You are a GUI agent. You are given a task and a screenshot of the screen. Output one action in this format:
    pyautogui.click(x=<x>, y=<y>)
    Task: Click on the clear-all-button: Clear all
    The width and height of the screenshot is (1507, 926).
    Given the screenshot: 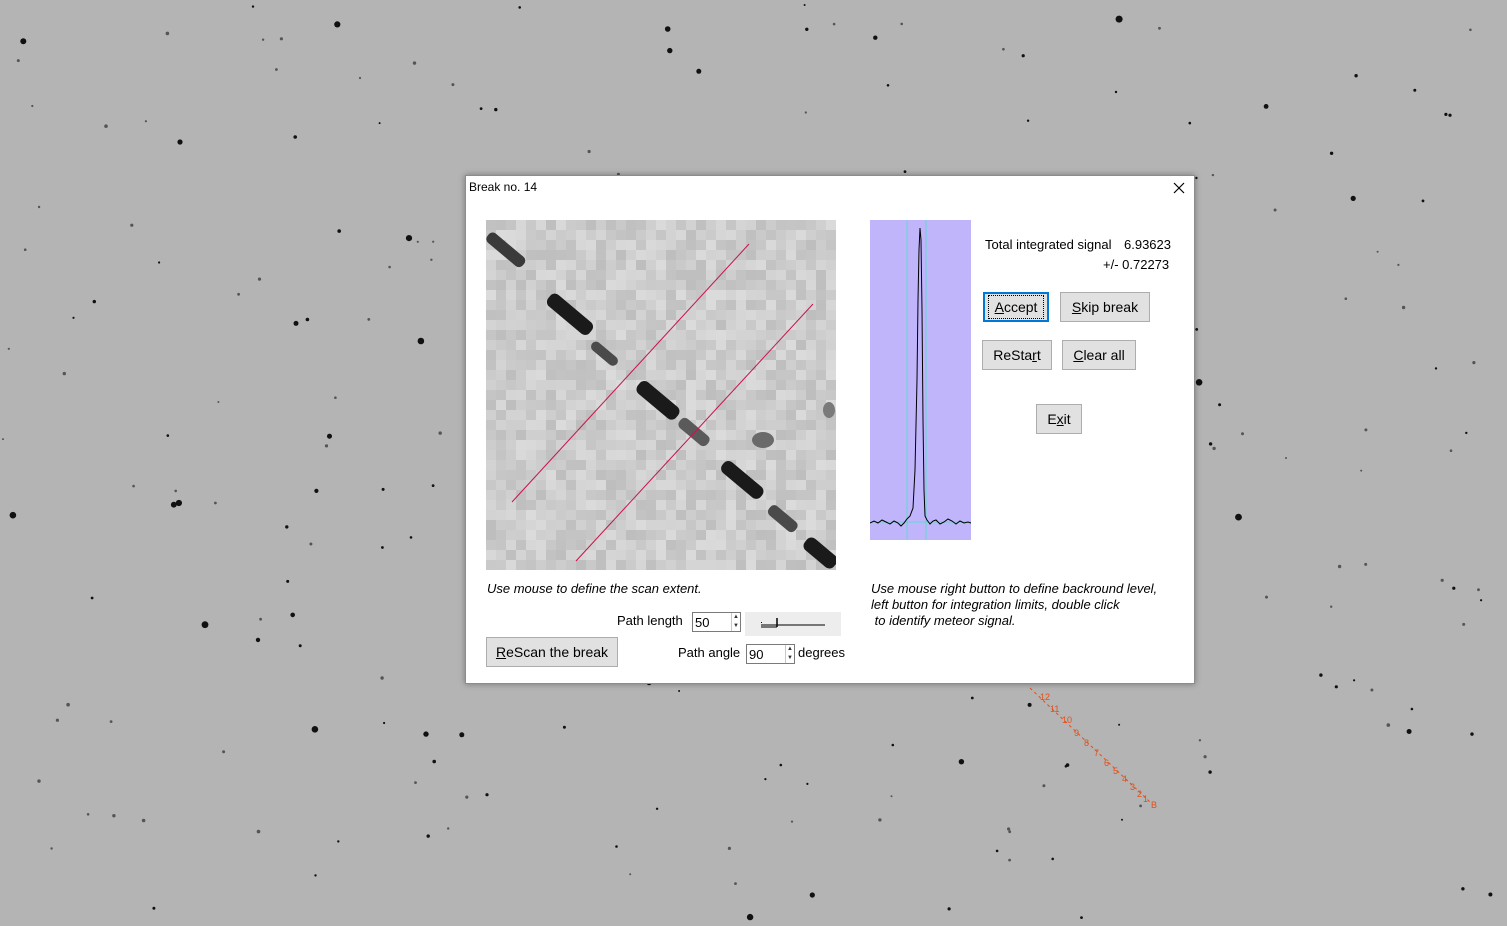 What is the action you would take?
    pyautogui.click(x=1099, y=355)
    